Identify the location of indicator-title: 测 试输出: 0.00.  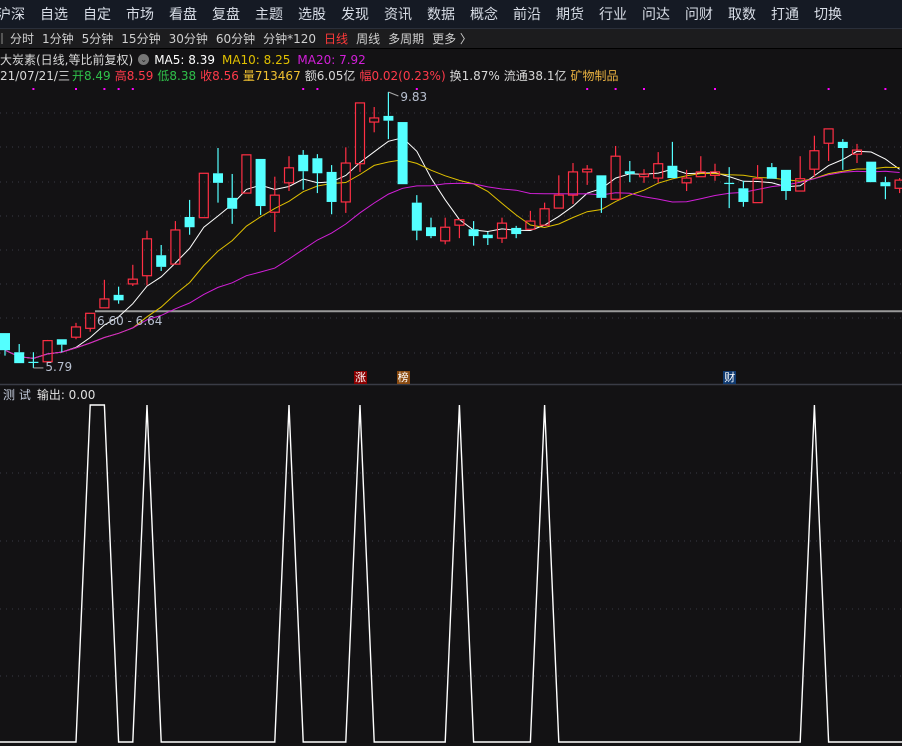
(49, 394).